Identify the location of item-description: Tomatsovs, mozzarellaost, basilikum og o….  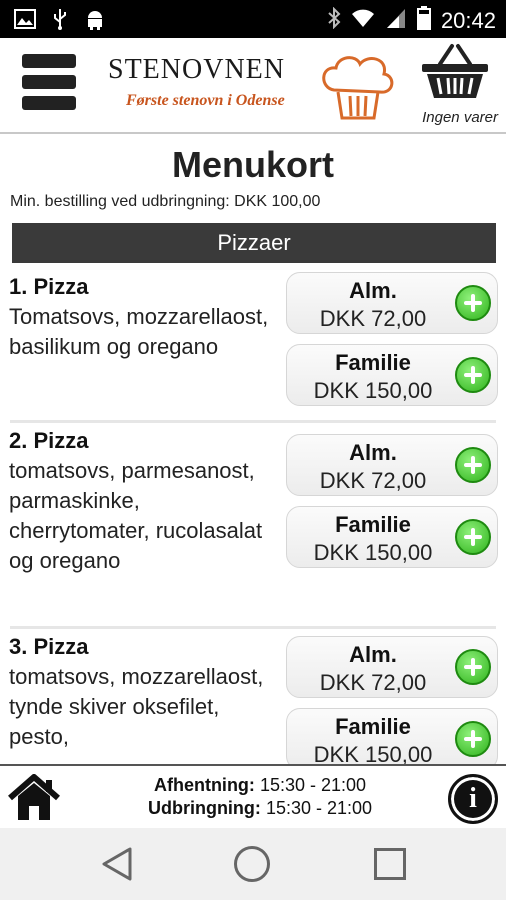
(139, 331).